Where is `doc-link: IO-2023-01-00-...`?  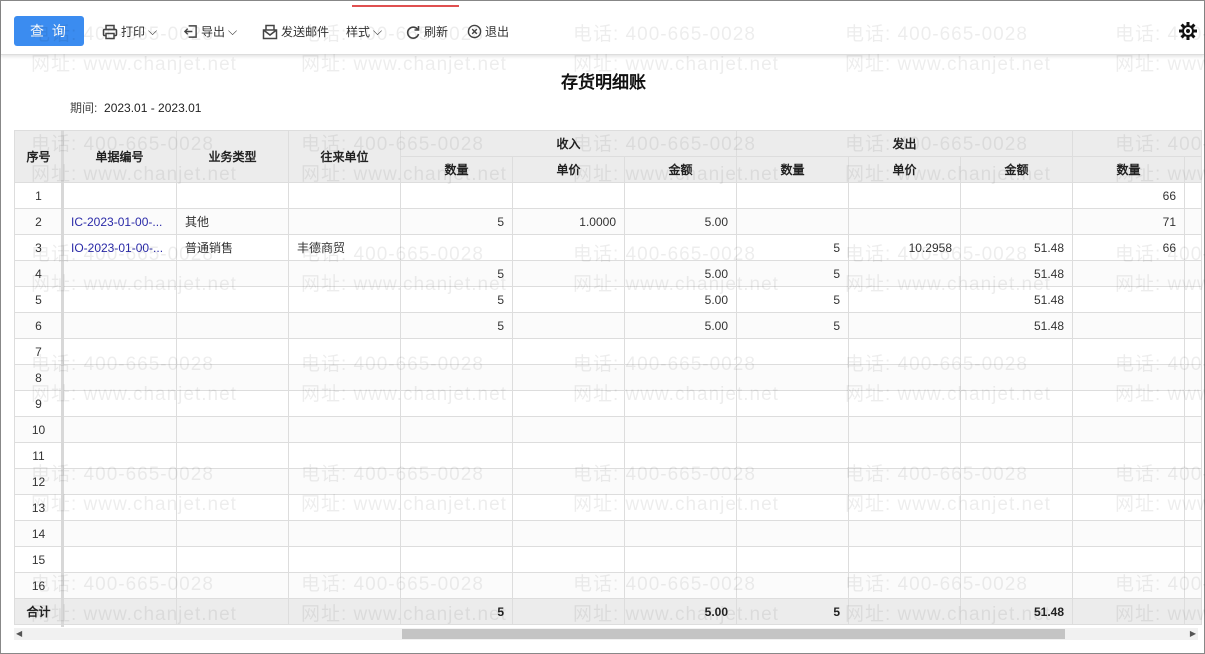
doc-link: IO-2023-01-00-... is located at coordinates (119, 247).